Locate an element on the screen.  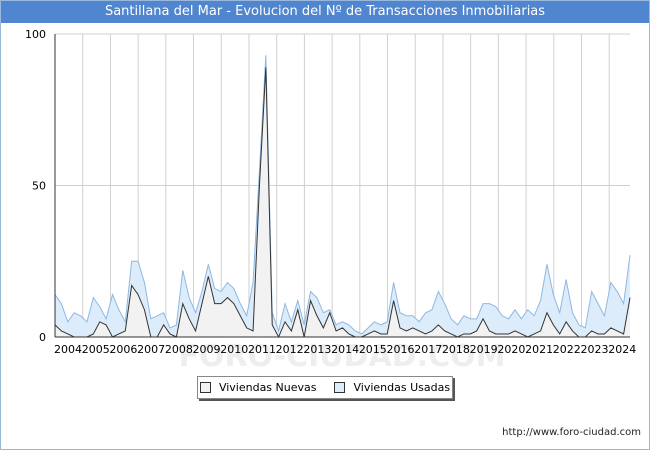
x-tick-label: 2017 is located at coordinates (428, 349).